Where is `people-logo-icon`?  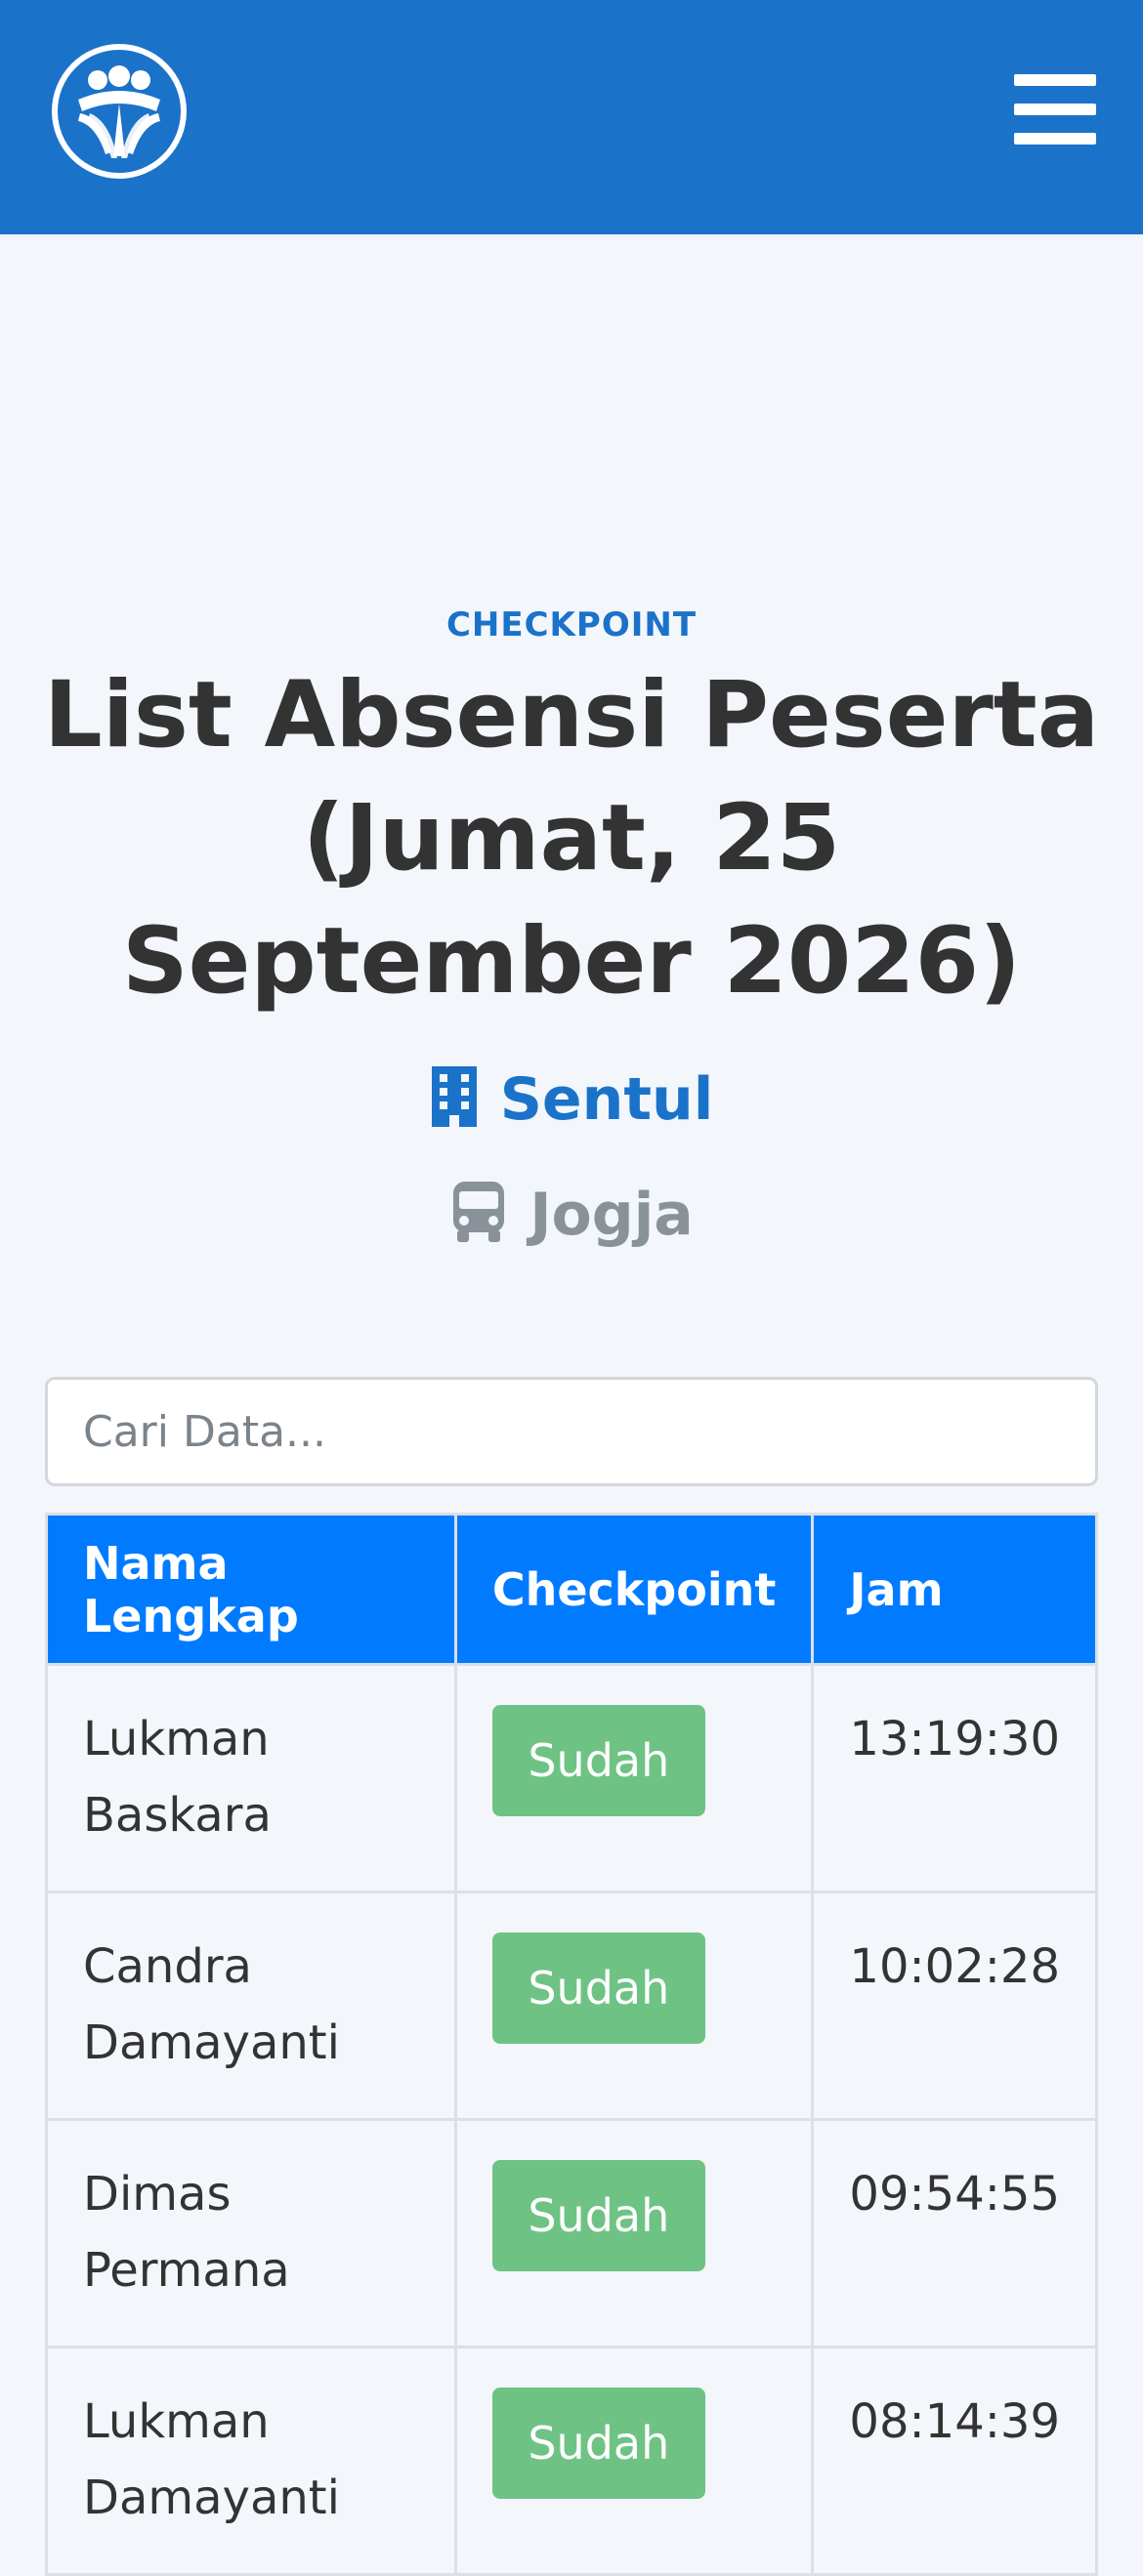
people-logo-icon is located at coordinates (119, 112).